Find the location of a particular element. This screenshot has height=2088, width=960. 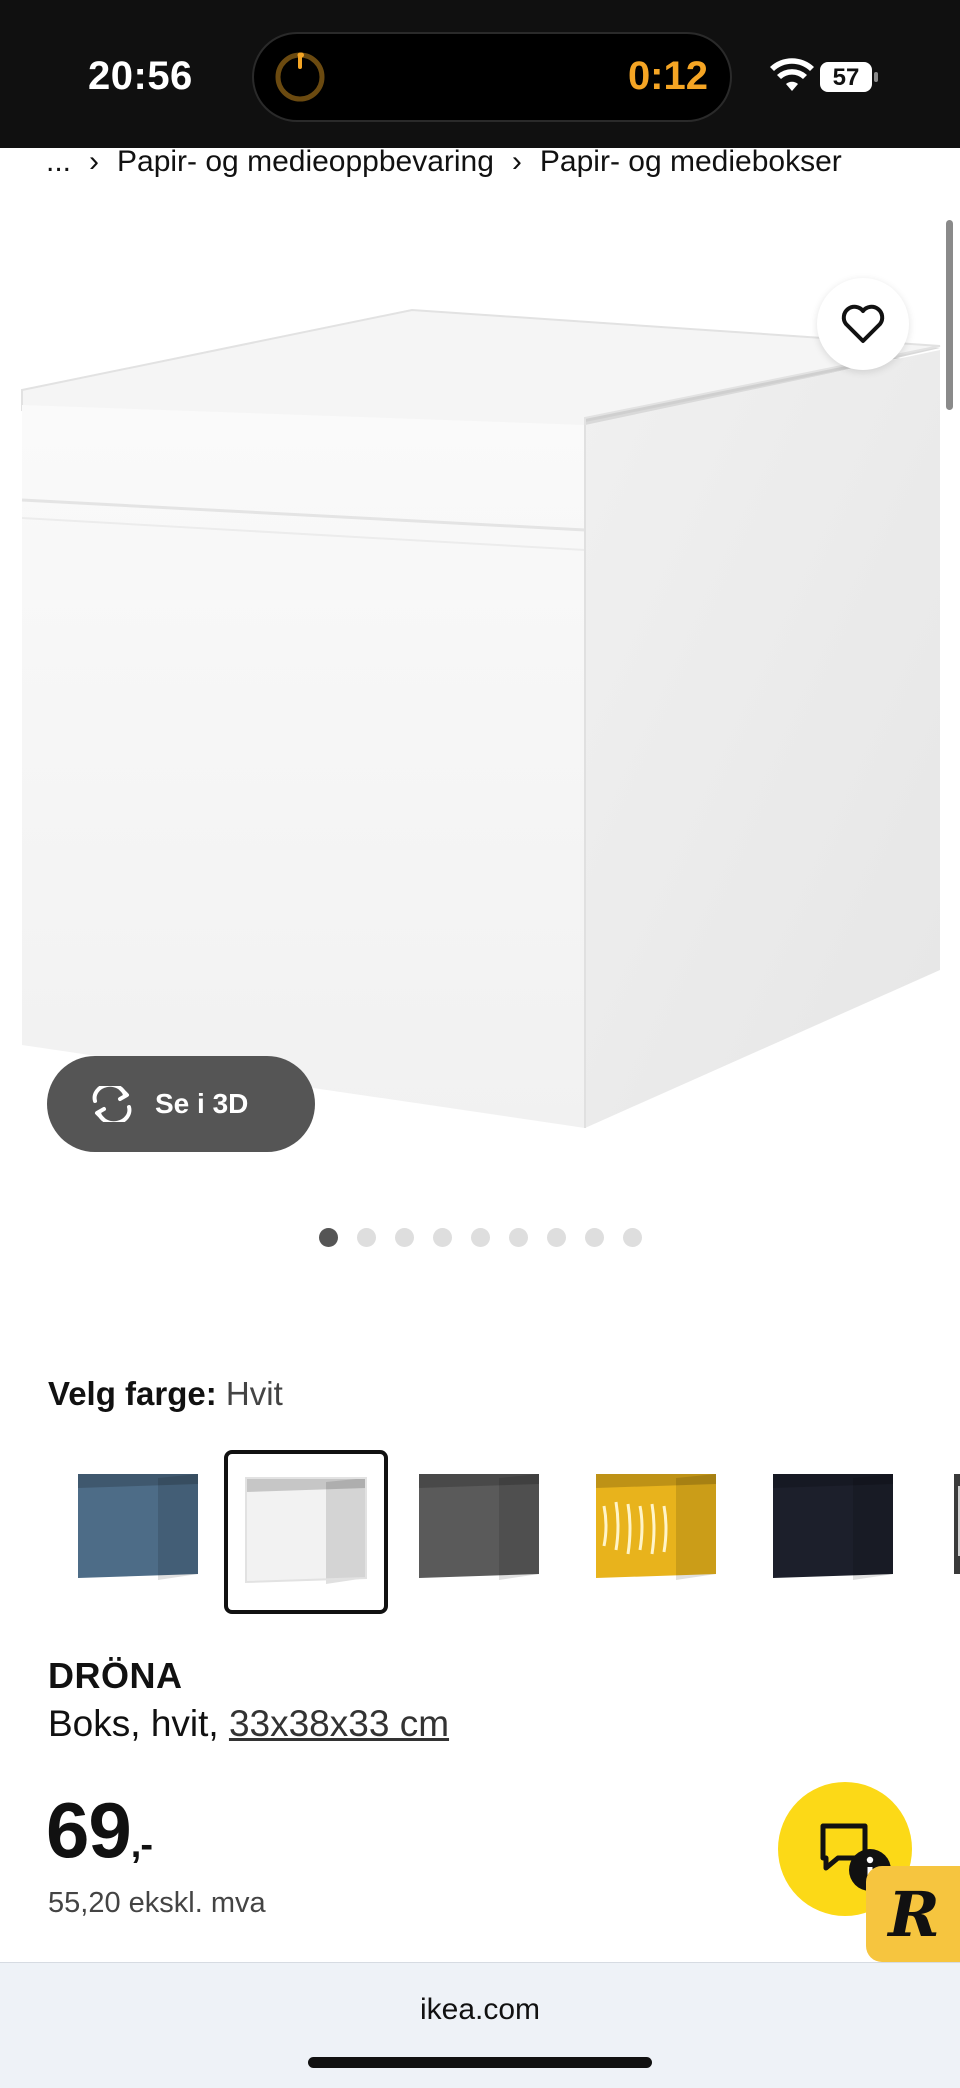

status-bar: 20:56 0:12 57 is located at coordinates (480, 74).